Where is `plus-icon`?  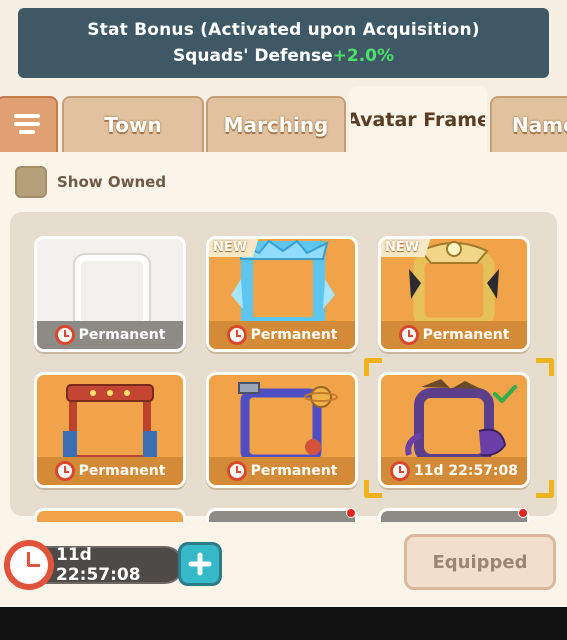 plus-icon is located at coordinates (200, 564).